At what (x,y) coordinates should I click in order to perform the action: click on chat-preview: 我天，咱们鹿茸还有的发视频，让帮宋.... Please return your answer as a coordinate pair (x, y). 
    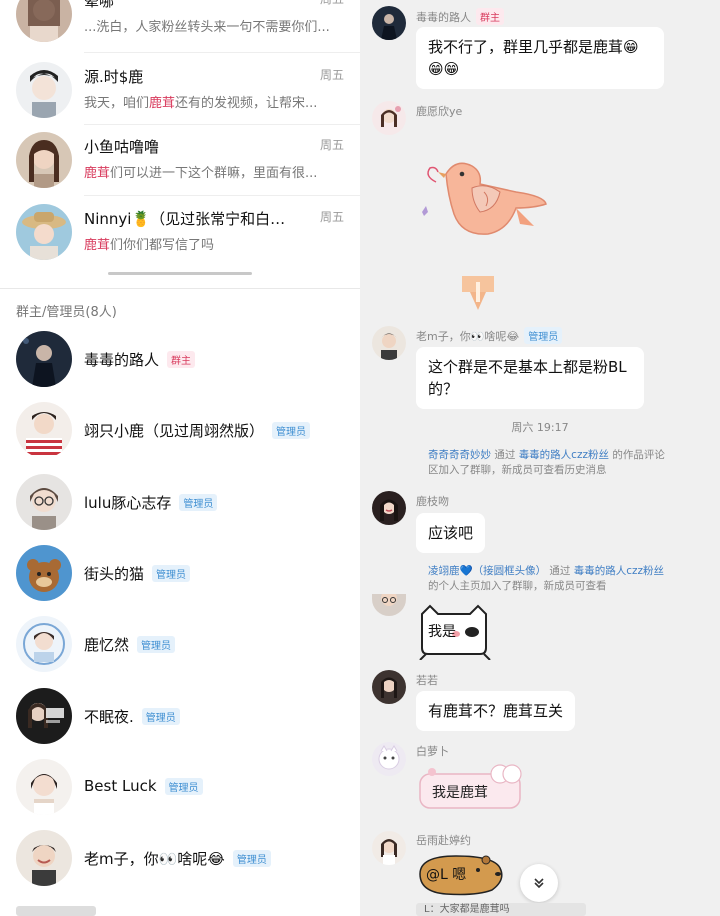
    Looking at the image, I should click on (201, 103).